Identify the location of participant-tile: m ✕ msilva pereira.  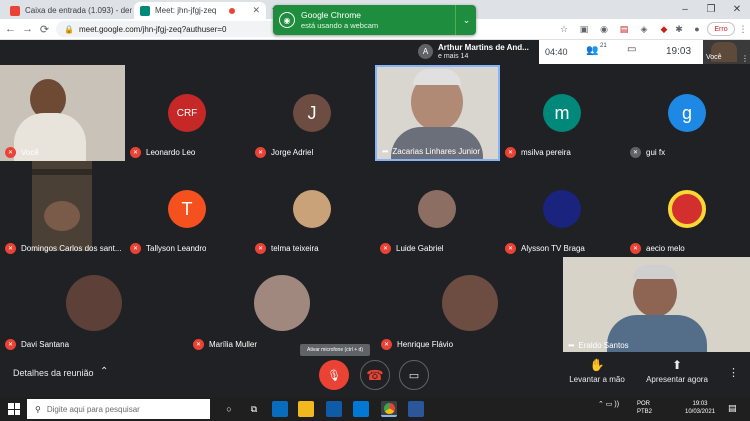
(562, 113).